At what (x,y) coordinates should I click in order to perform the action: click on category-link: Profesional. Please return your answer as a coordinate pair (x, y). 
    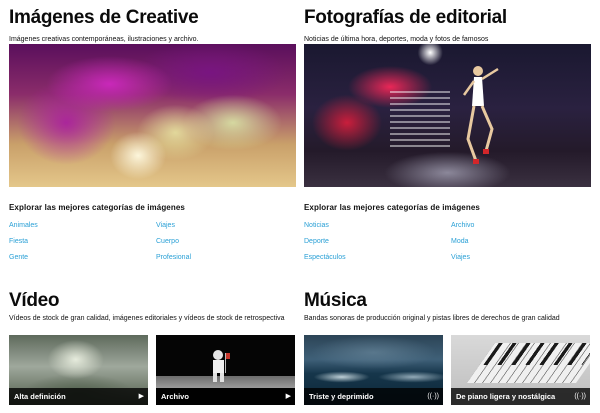
    Looking at the image, I should click on (226, 257).